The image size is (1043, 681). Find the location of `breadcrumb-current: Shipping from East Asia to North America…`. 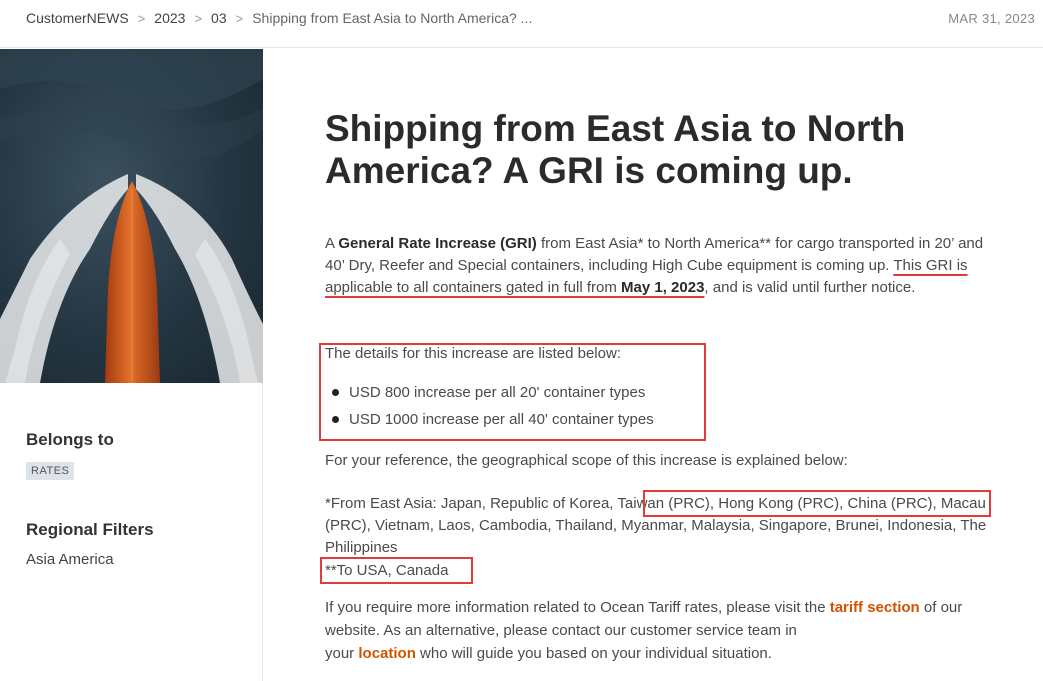

breadcrumb-current: Shipping from East Asia to North America… is located at coordinates (392, 18).